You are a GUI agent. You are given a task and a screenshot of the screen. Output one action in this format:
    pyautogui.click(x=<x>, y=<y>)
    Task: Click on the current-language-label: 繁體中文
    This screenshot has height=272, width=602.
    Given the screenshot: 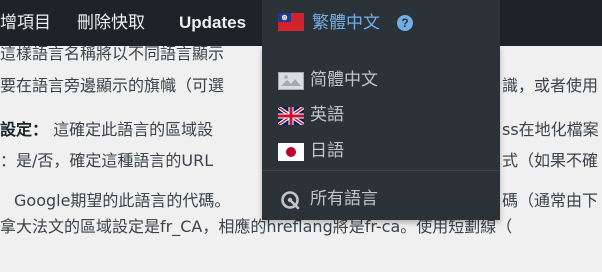 What is the action you would take?
    pyautogui.click(x=346, y=23)
    